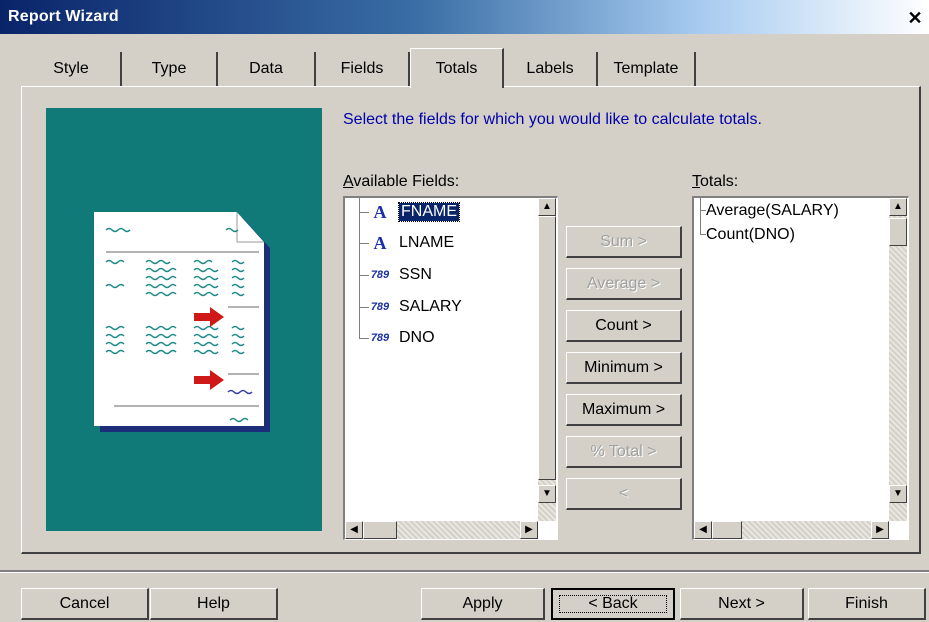  I want to click on tab-totals: Totals, so click(457, 68).